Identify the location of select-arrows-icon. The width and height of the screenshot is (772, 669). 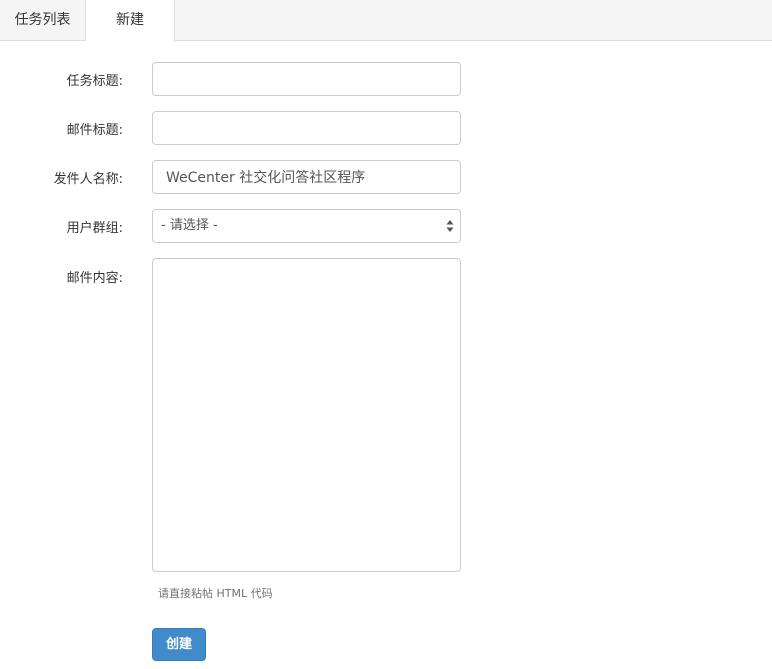
(450, 226).